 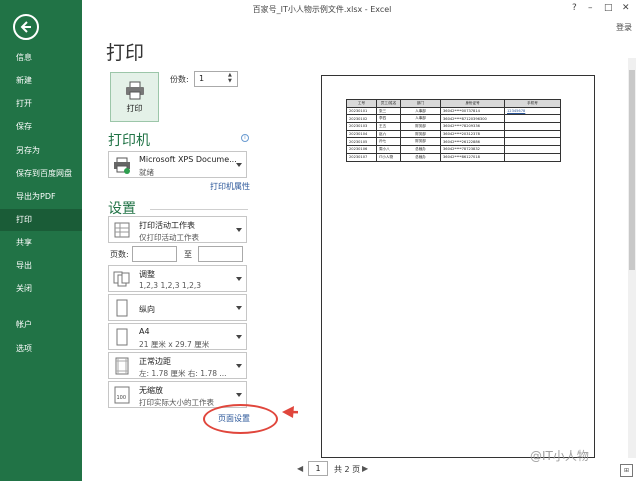 I want to click on table-cell: 孙七, so click(x=388, y=142).